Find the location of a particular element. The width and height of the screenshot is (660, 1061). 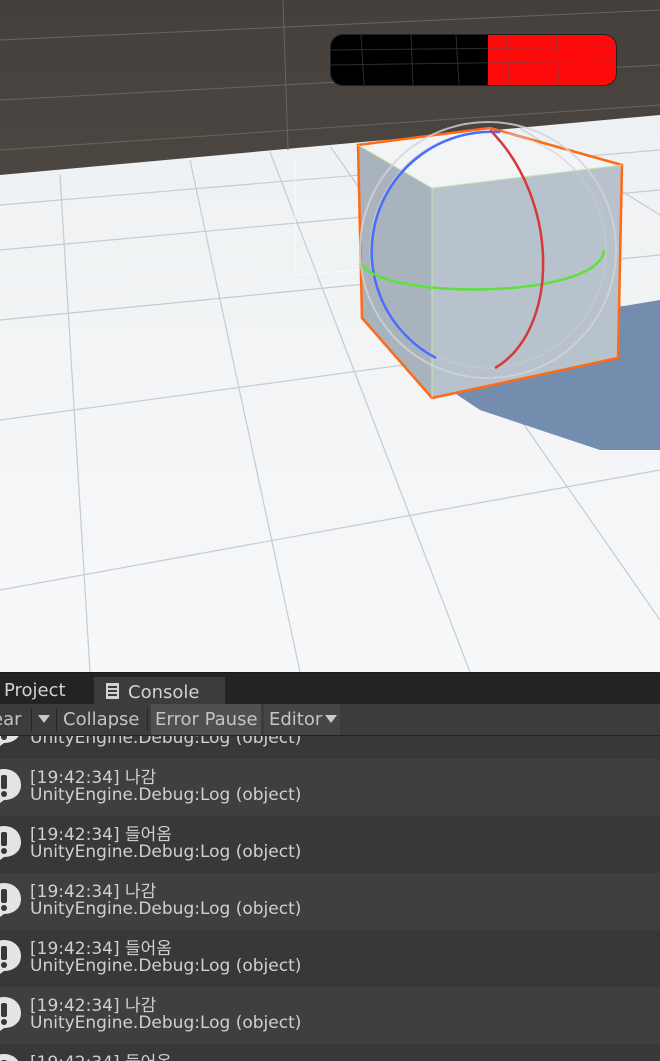

health-bar is located at coordinates (473, 60).